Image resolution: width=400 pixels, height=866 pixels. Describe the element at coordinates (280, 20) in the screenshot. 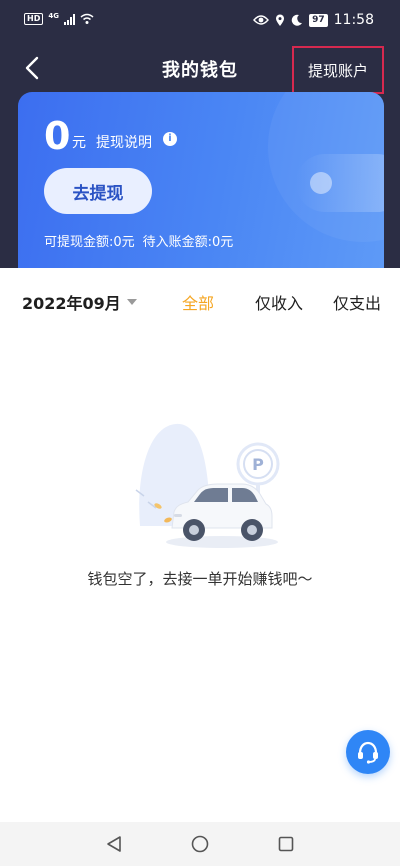

I see `location-icon` at that location.